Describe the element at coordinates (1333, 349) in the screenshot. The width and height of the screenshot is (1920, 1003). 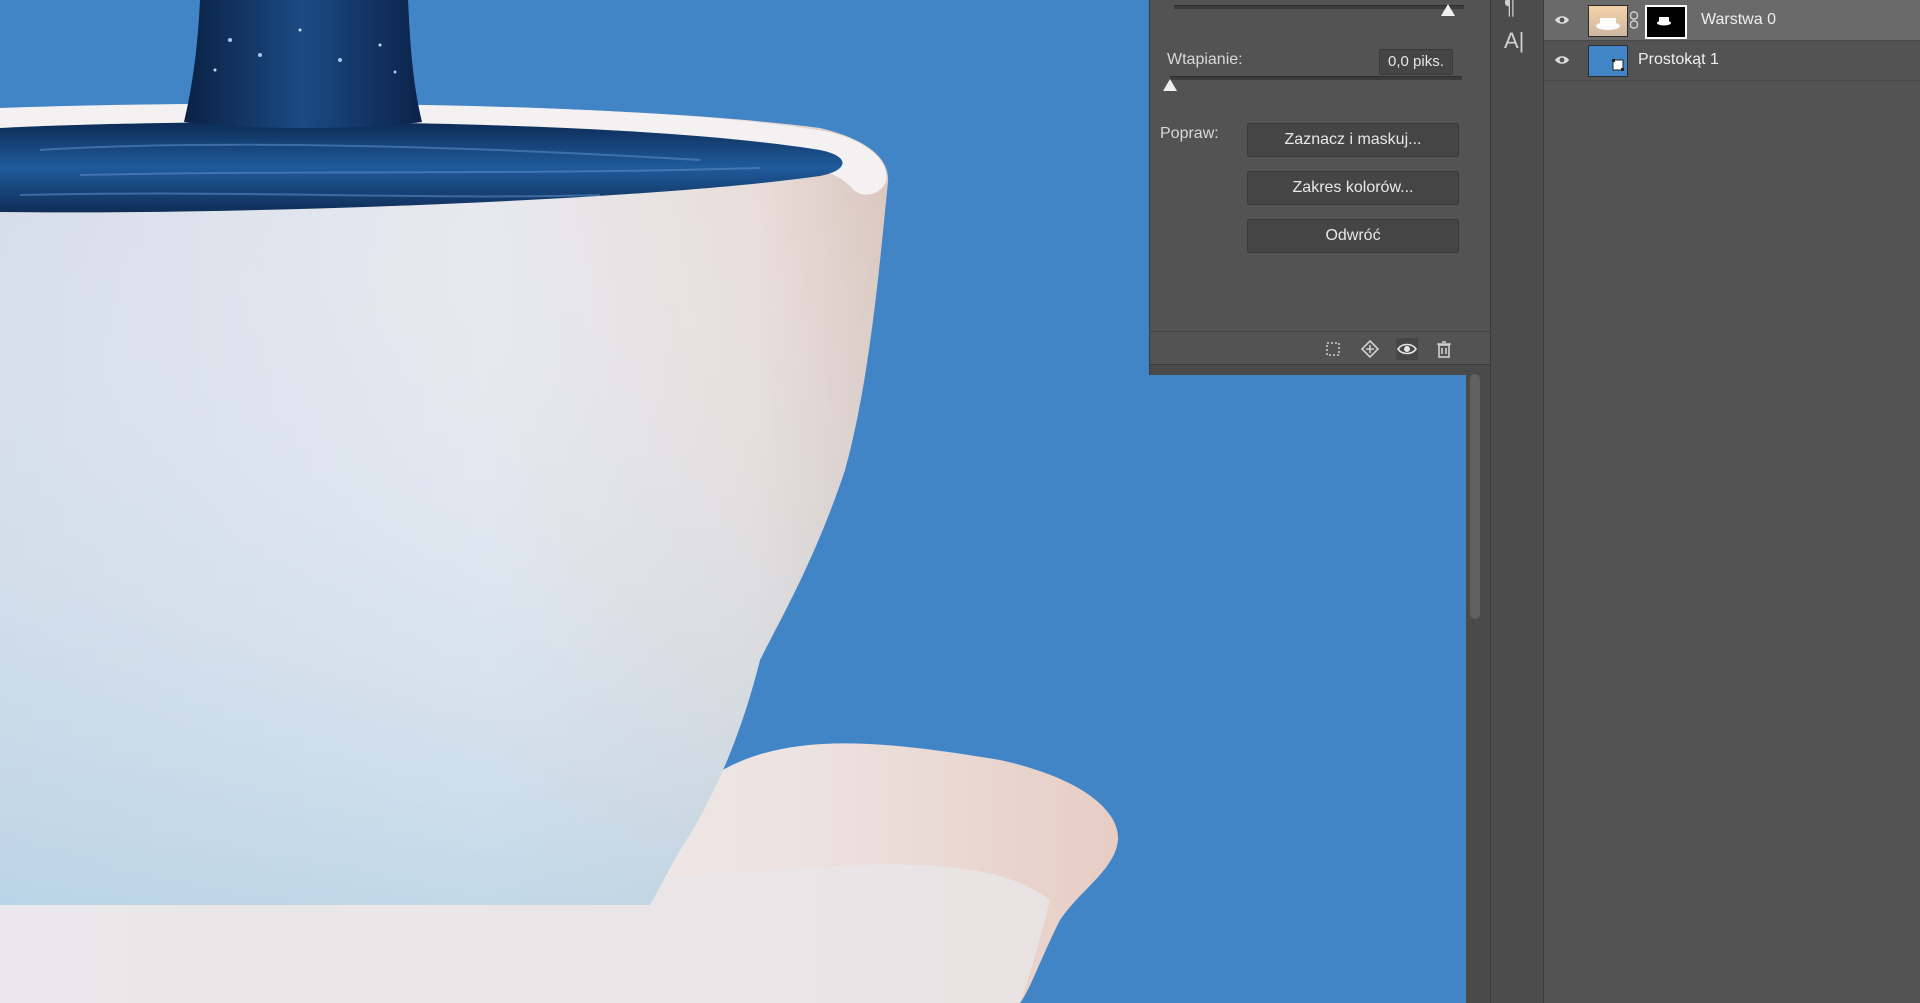
I see `selection-icon` at that location.